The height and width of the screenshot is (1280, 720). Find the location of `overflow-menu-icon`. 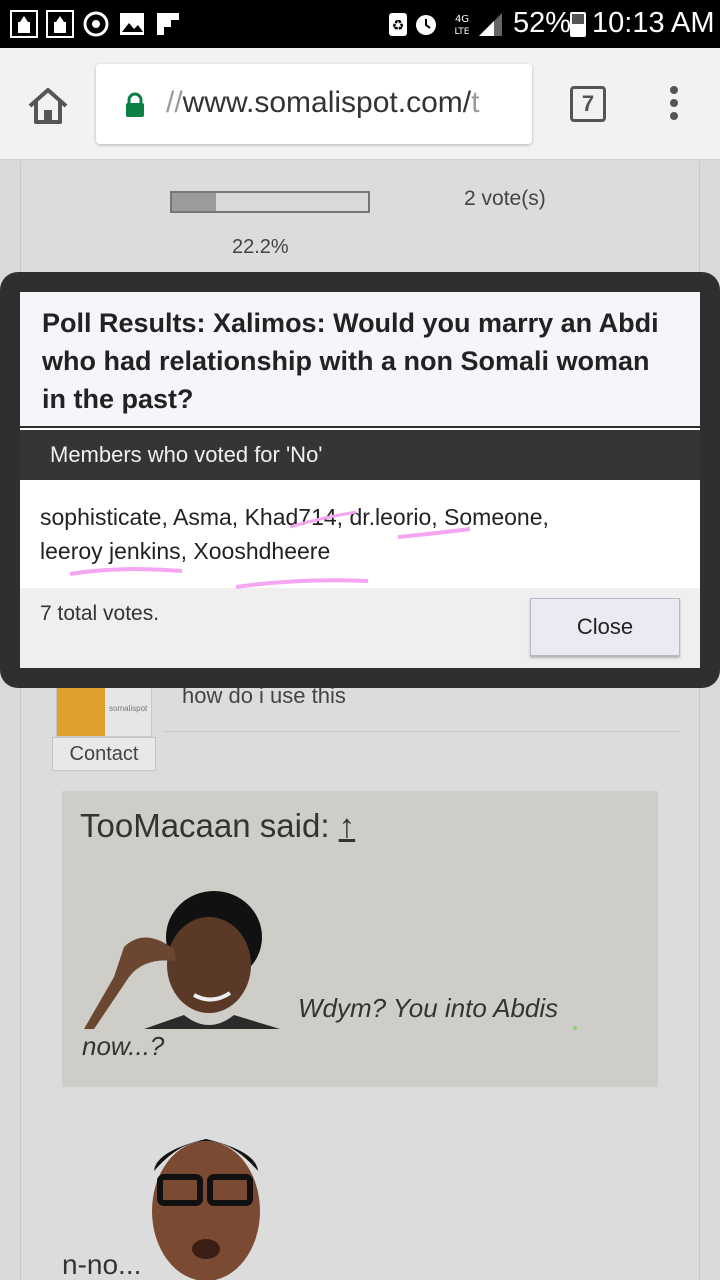

overflow-menu-icon is located at coordinates (674, 106).